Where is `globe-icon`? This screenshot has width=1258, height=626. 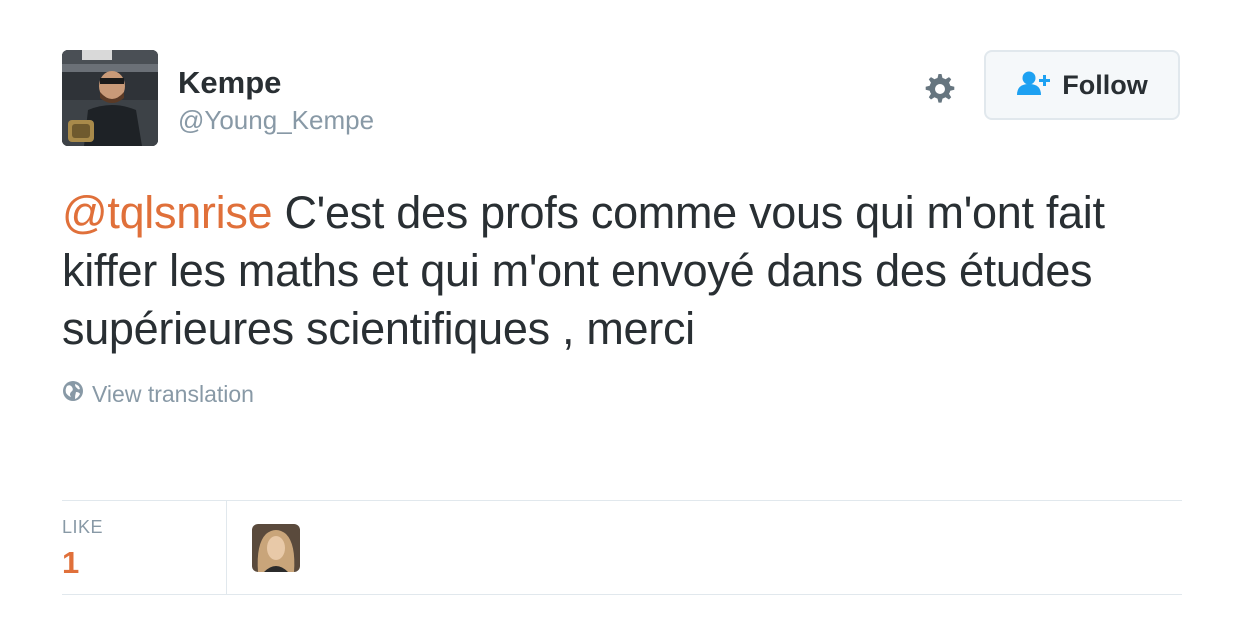
globe-icon is located at coordinates (73, 394).